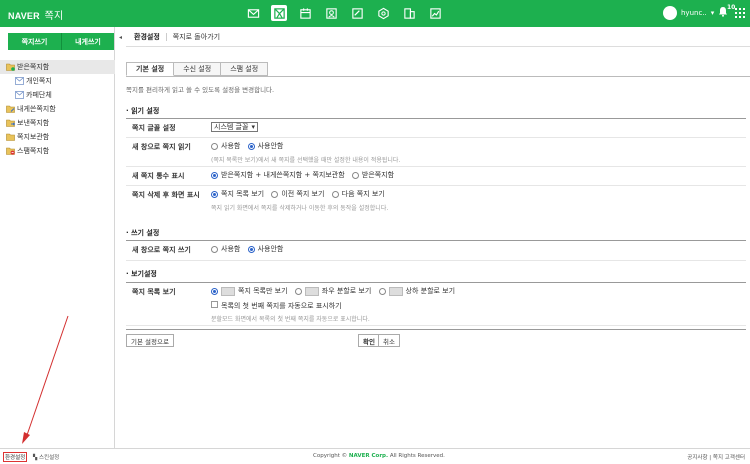 Image resolution: width=750 pixels, height=464 pixels. Describe the element at coordinates (154, 292) in the screenshot. I see `list-view-label: 쪽지 목록 보기` at that location.